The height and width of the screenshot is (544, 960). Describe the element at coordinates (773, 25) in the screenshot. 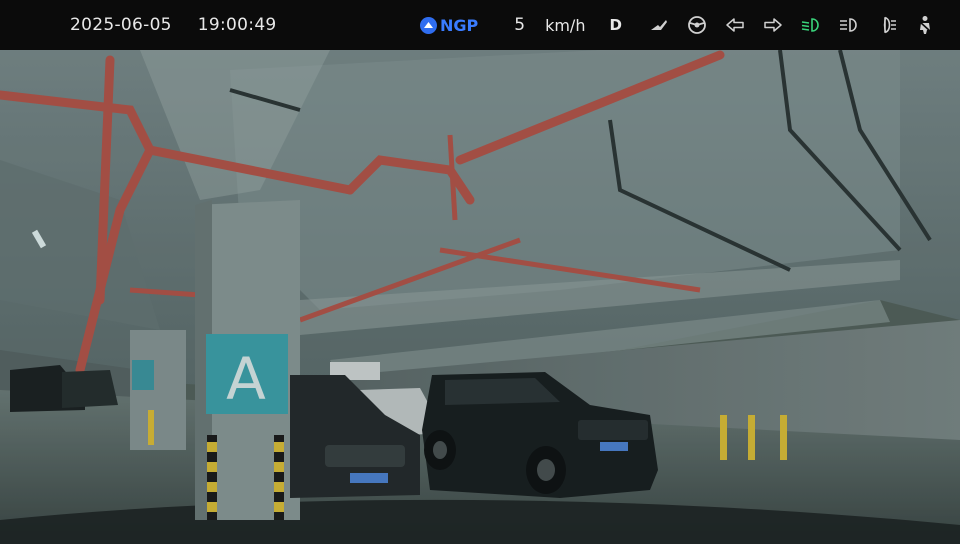

I see `turn-right-icon` at that location.